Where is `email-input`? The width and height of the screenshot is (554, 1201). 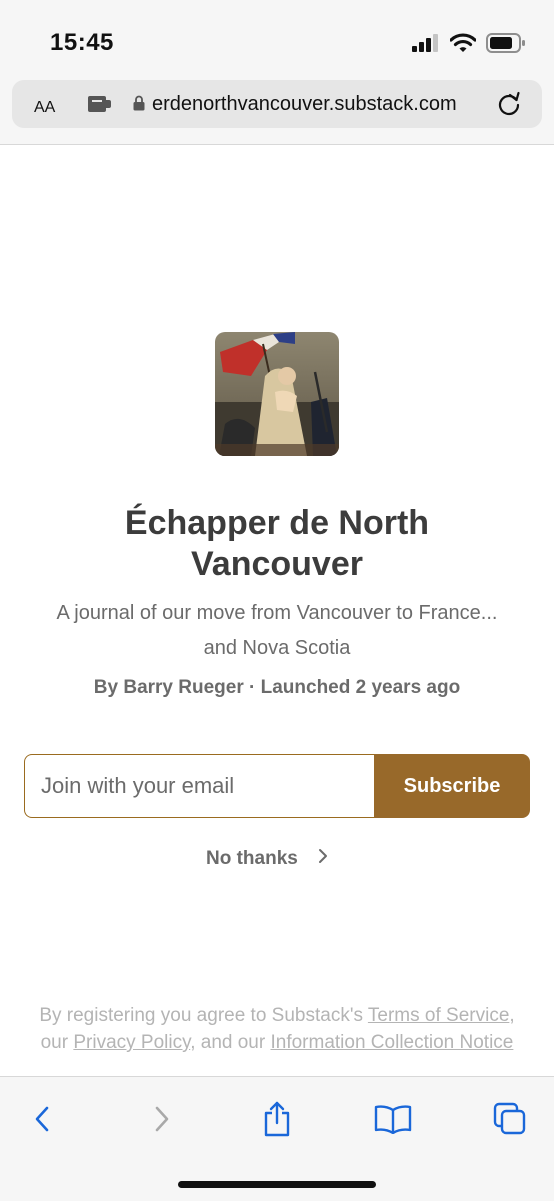
email-input is located at coordinates (199, 786).